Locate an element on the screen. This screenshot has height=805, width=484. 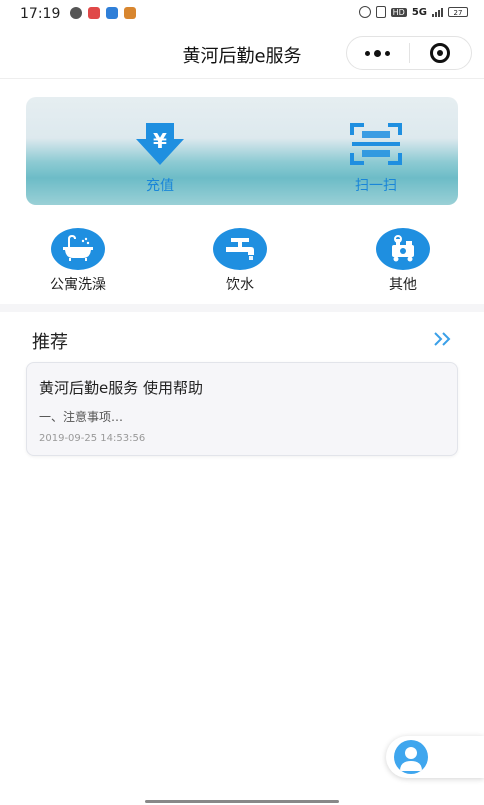
article-title: 黄河后勤e服务 使用帮助 is located at coordinates (121, 388).